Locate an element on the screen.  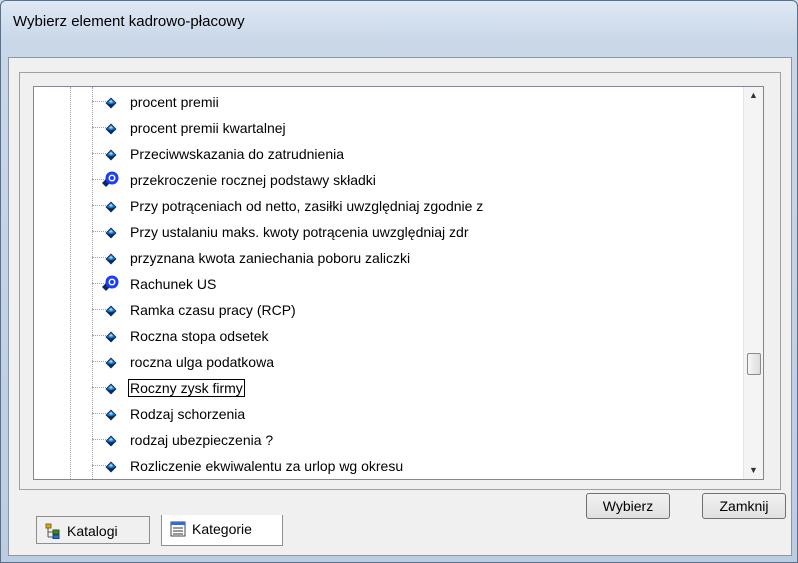
tab-kategorie-label: Kategorie is located at coordinates (222, 529).